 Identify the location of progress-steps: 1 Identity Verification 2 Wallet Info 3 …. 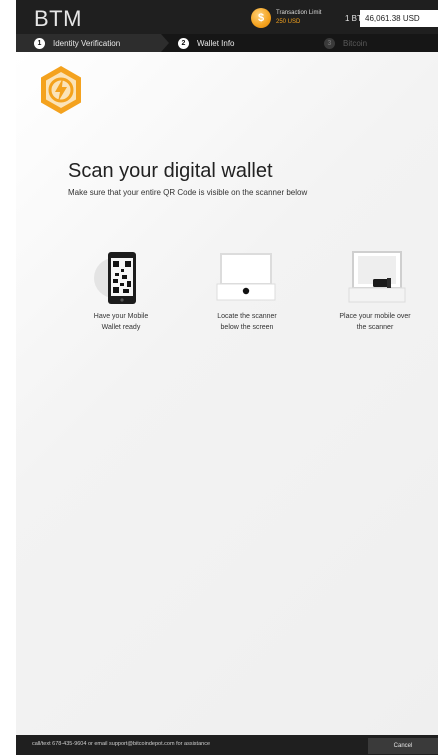
(227, 43).